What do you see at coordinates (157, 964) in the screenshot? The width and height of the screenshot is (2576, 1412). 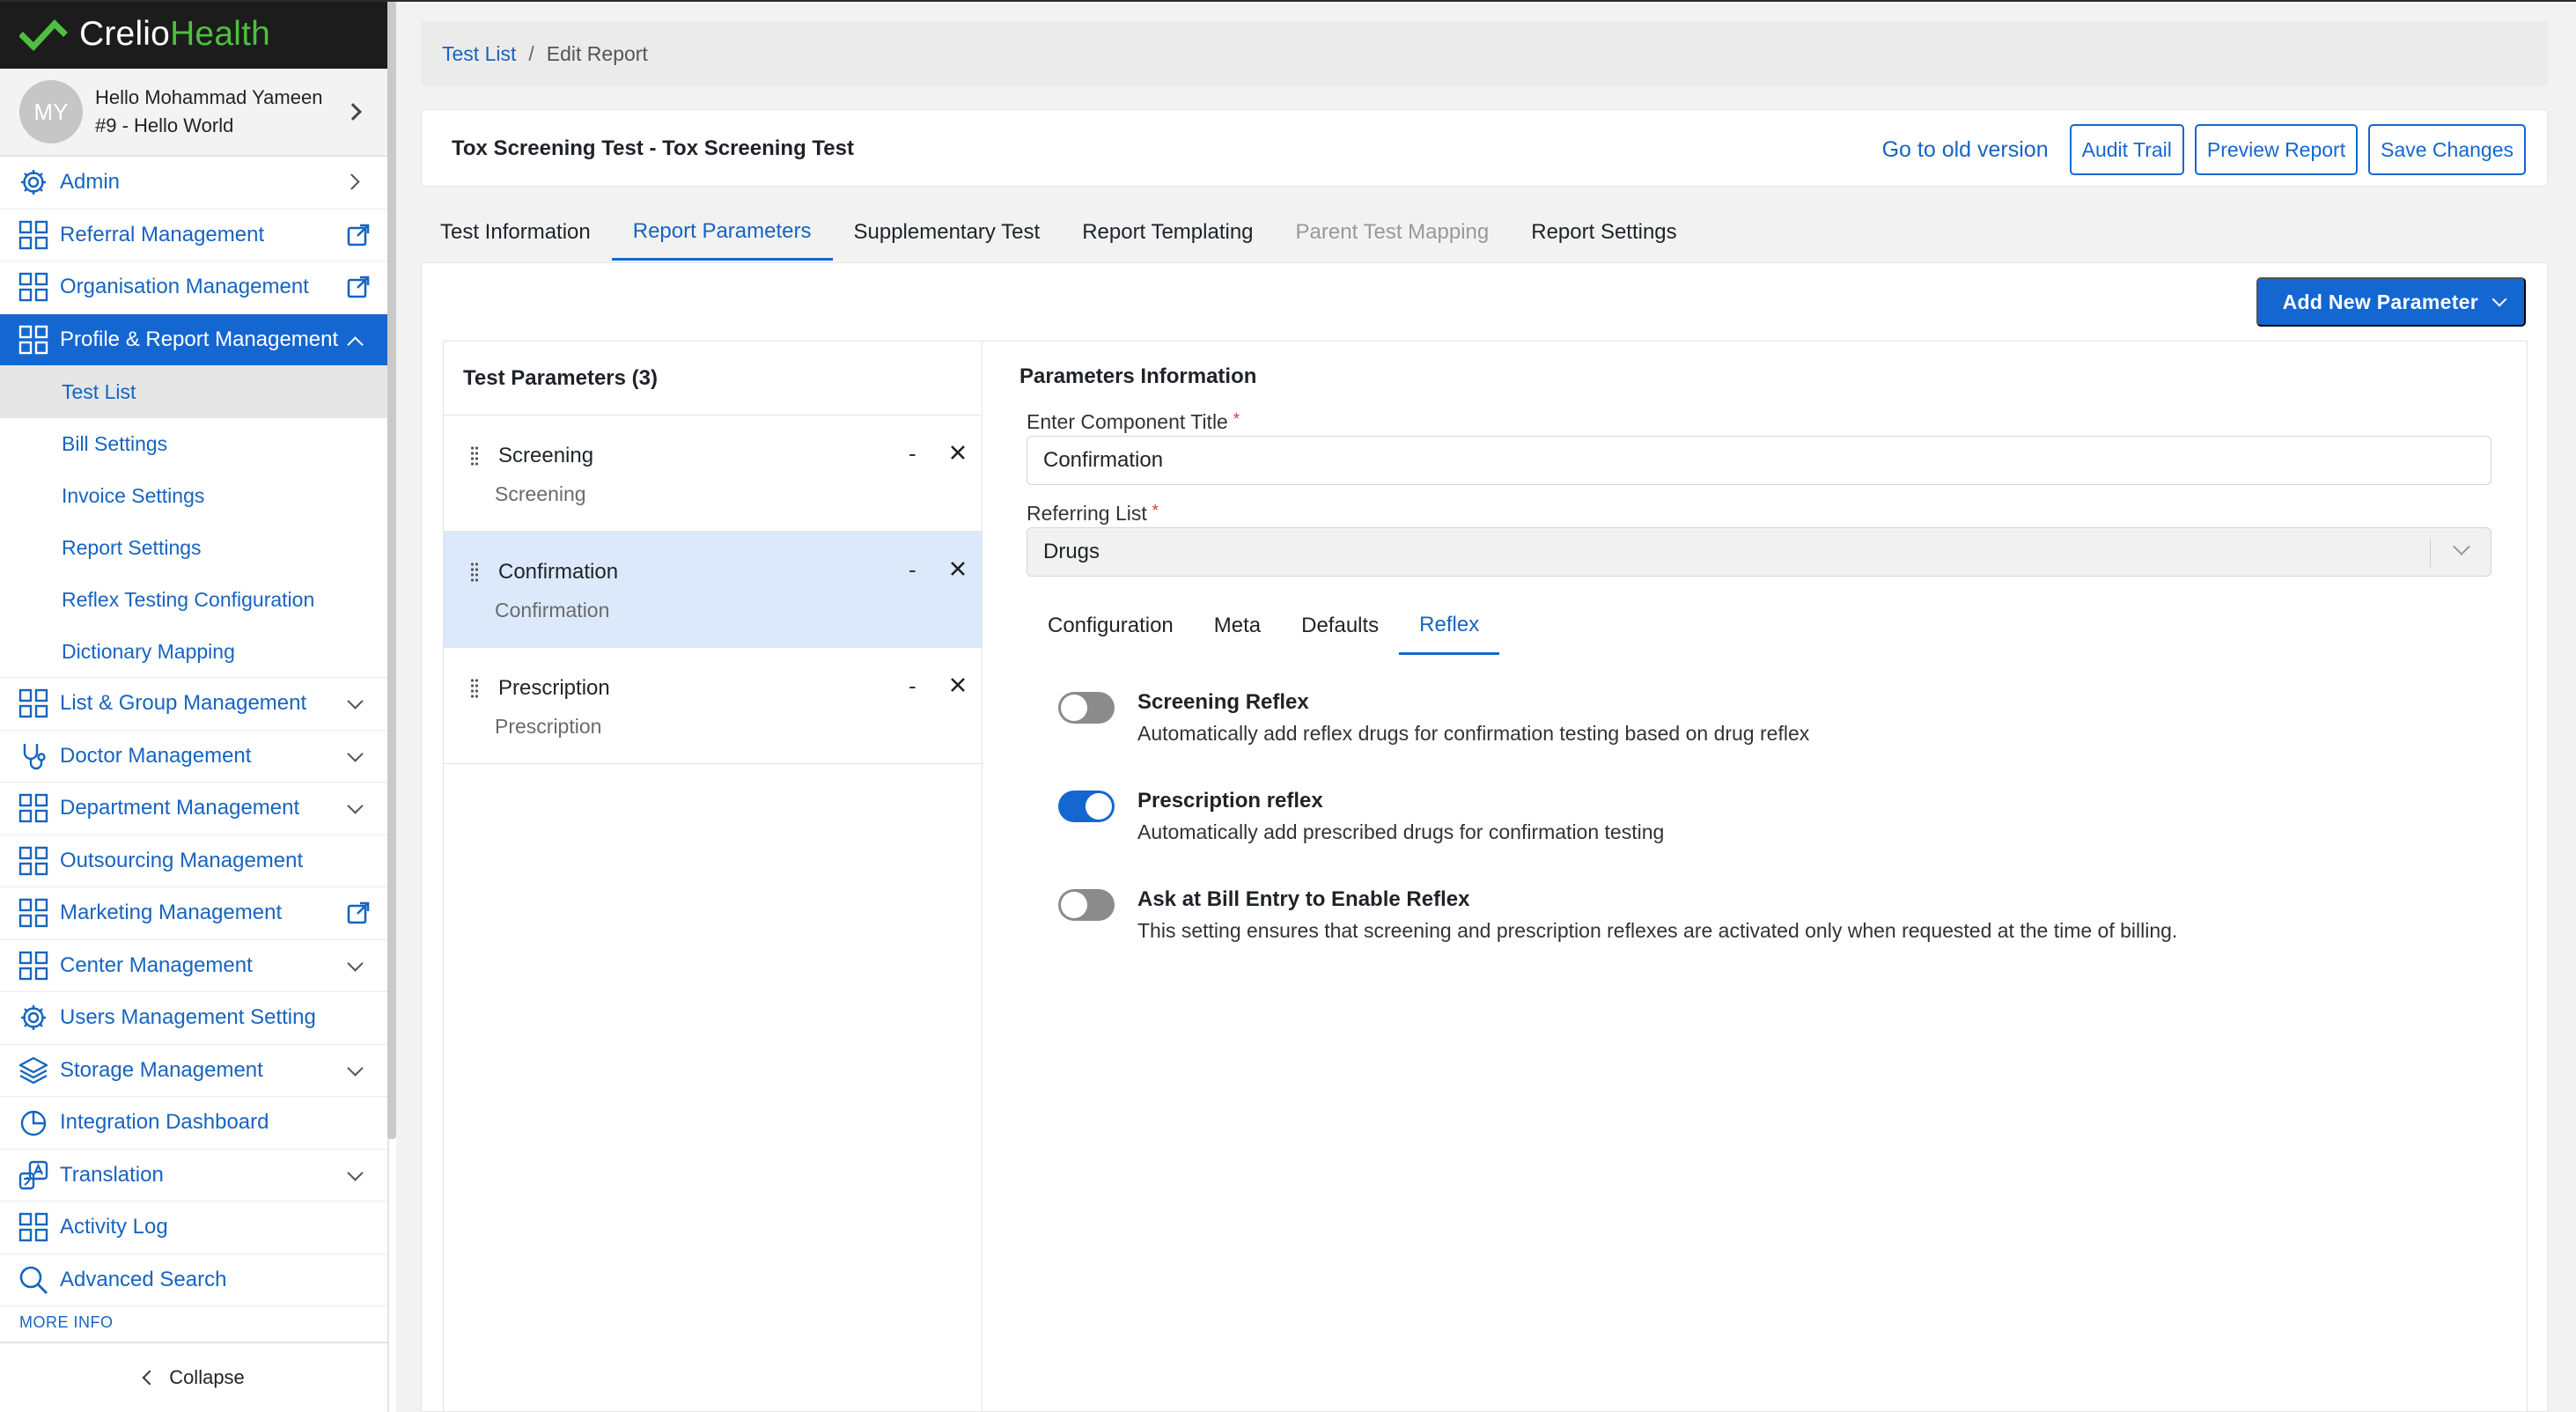 I see `sidebar-item-label: Center Management` at bounding box center [157, 964].